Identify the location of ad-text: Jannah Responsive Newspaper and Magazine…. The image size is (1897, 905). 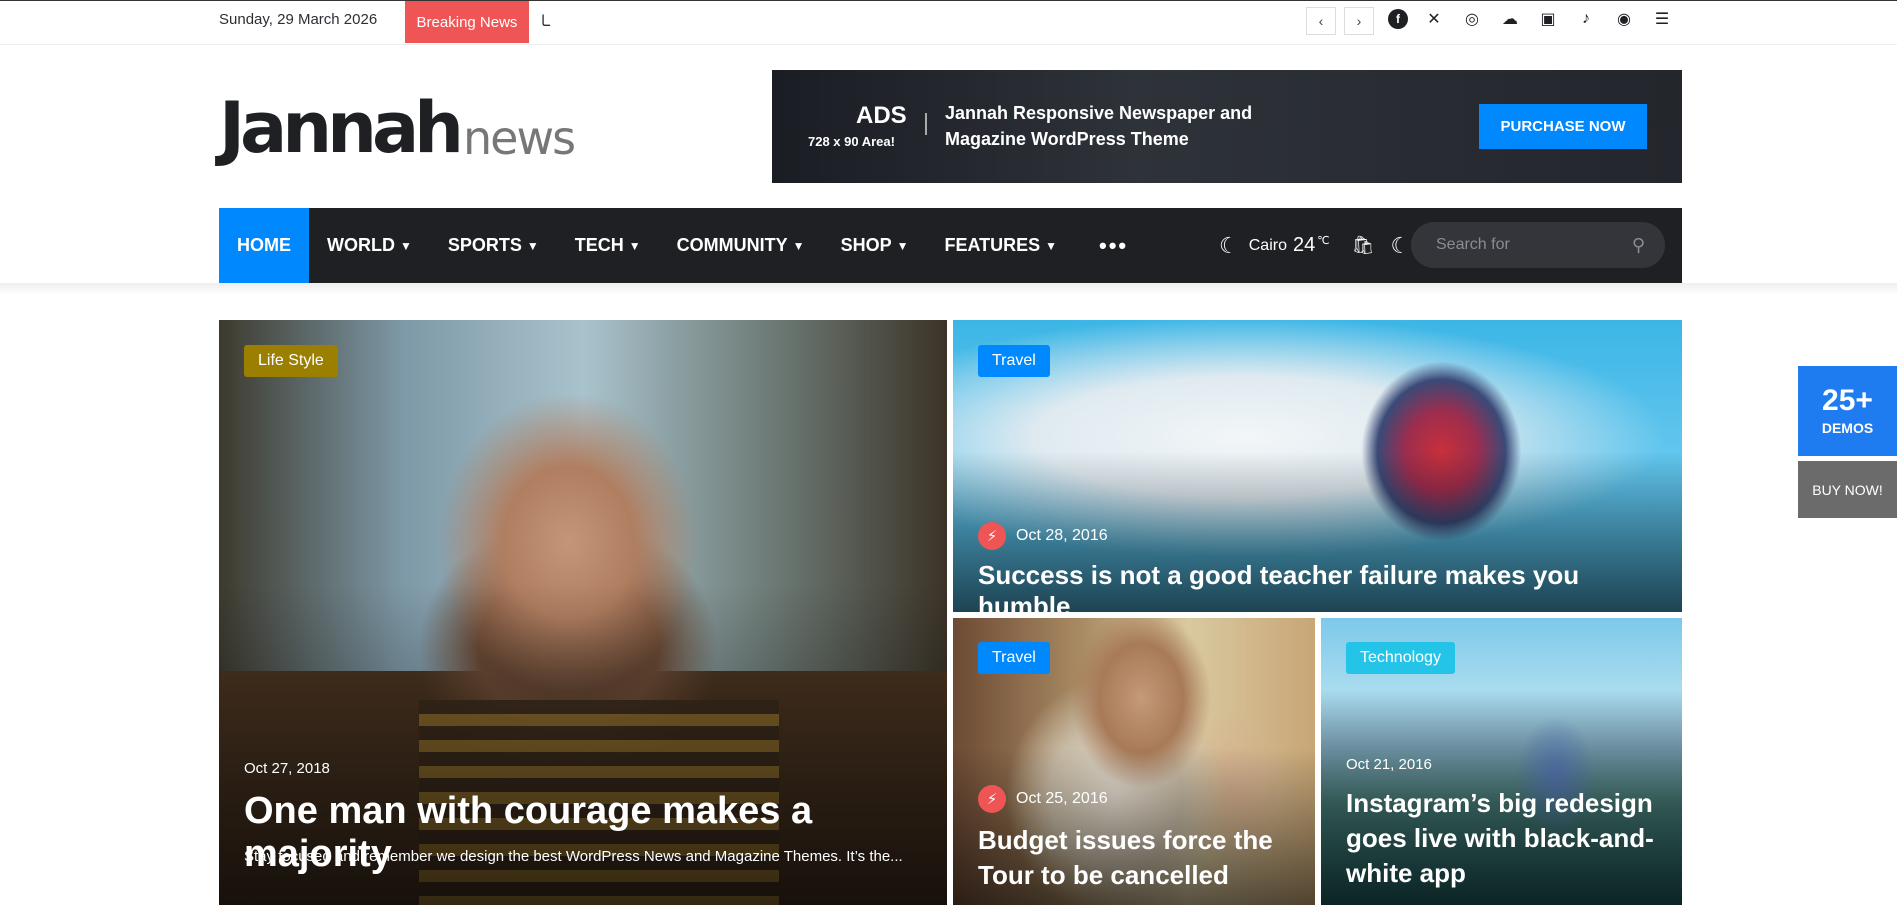
(1098, 126).